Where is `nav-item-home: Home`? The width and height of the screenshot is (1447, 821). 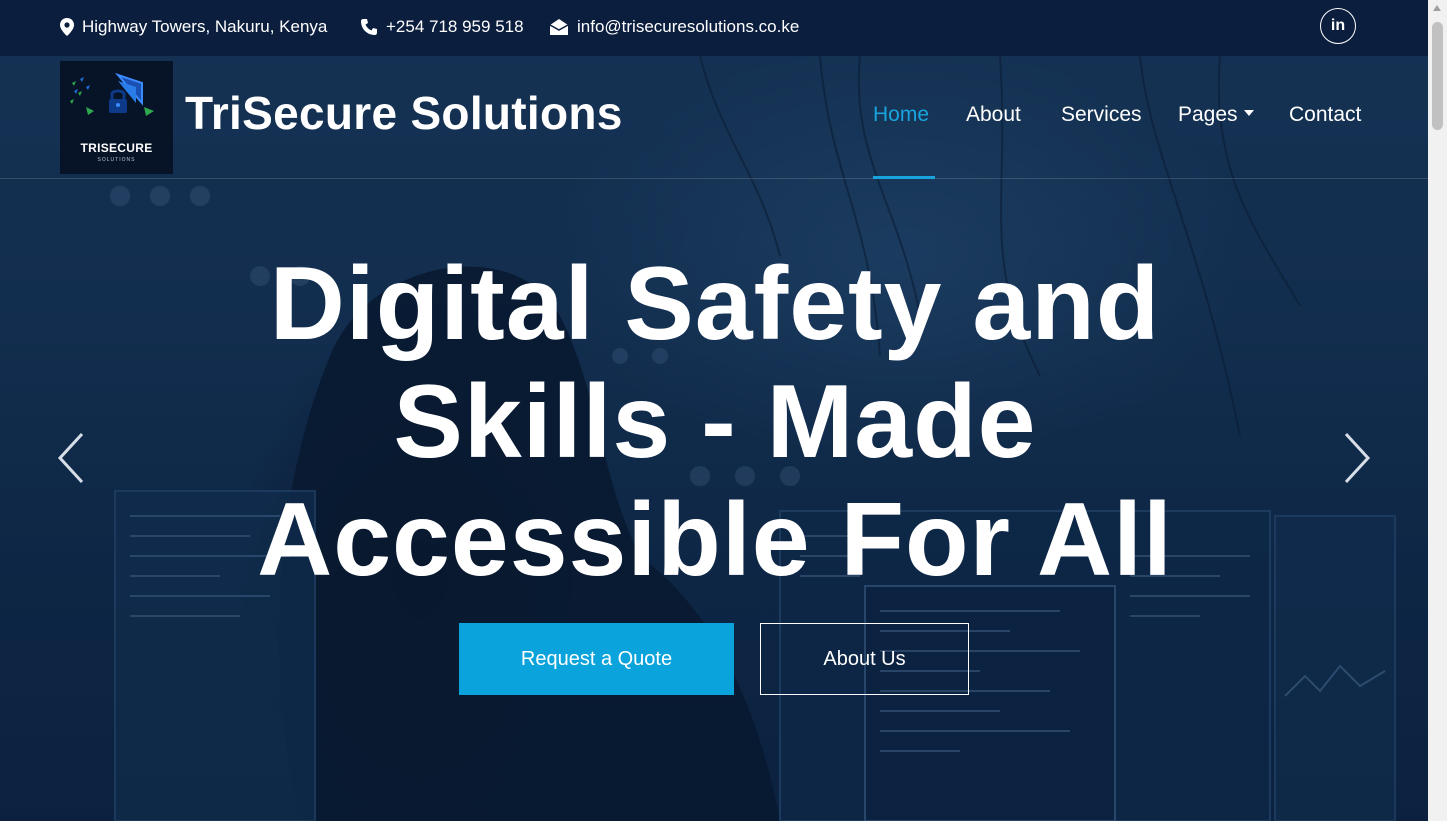 nav-item-home: Home is located at coordinates (901, 115).